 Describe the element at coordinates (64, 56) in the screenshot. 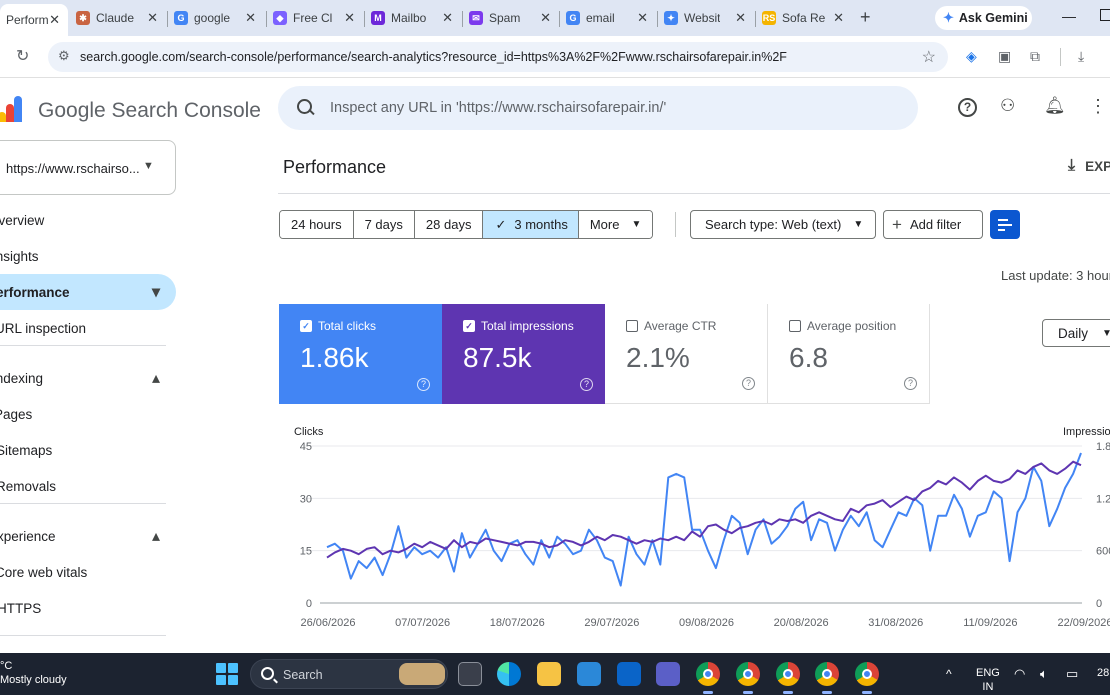

I see `site-info-icon: ⚙` at that location.